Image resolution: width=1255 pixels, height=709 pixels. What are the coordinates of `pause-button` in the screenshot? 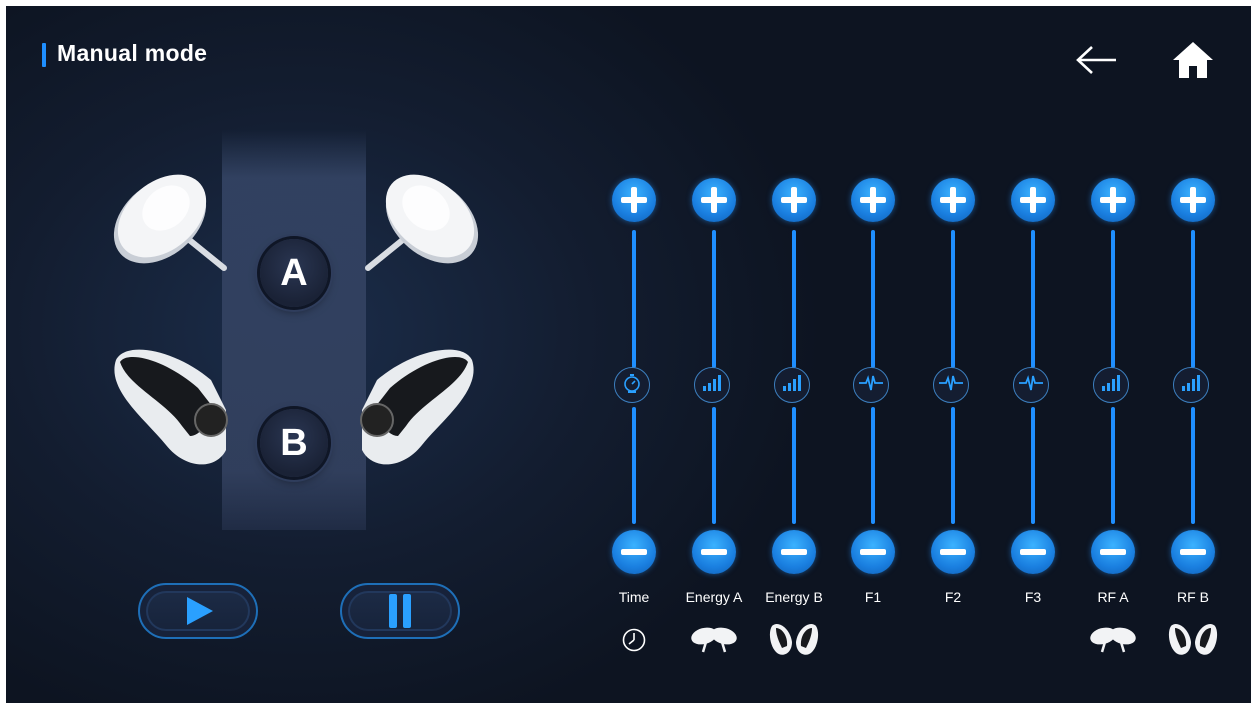 It's located at (400, 611).